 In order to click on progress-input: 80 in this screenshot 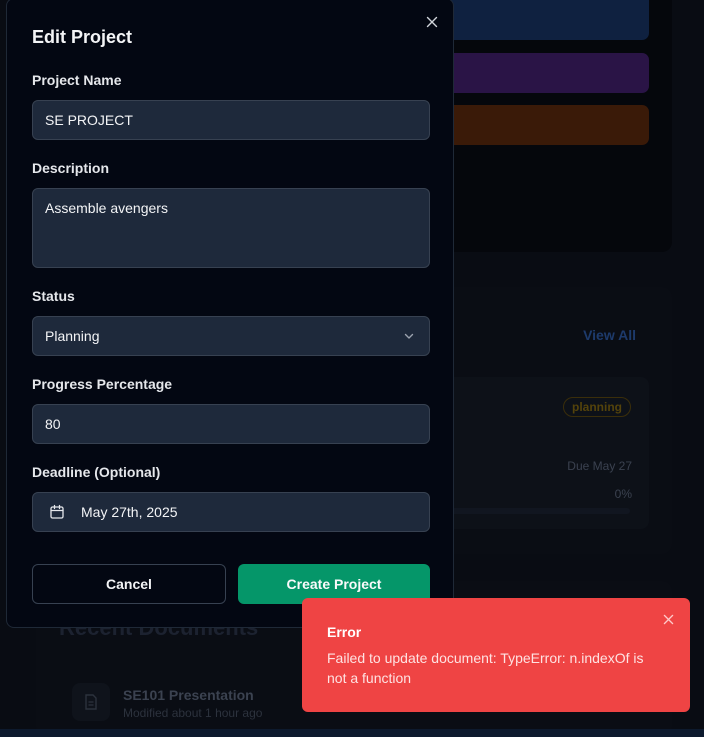, I will do `click(231, 424)`.